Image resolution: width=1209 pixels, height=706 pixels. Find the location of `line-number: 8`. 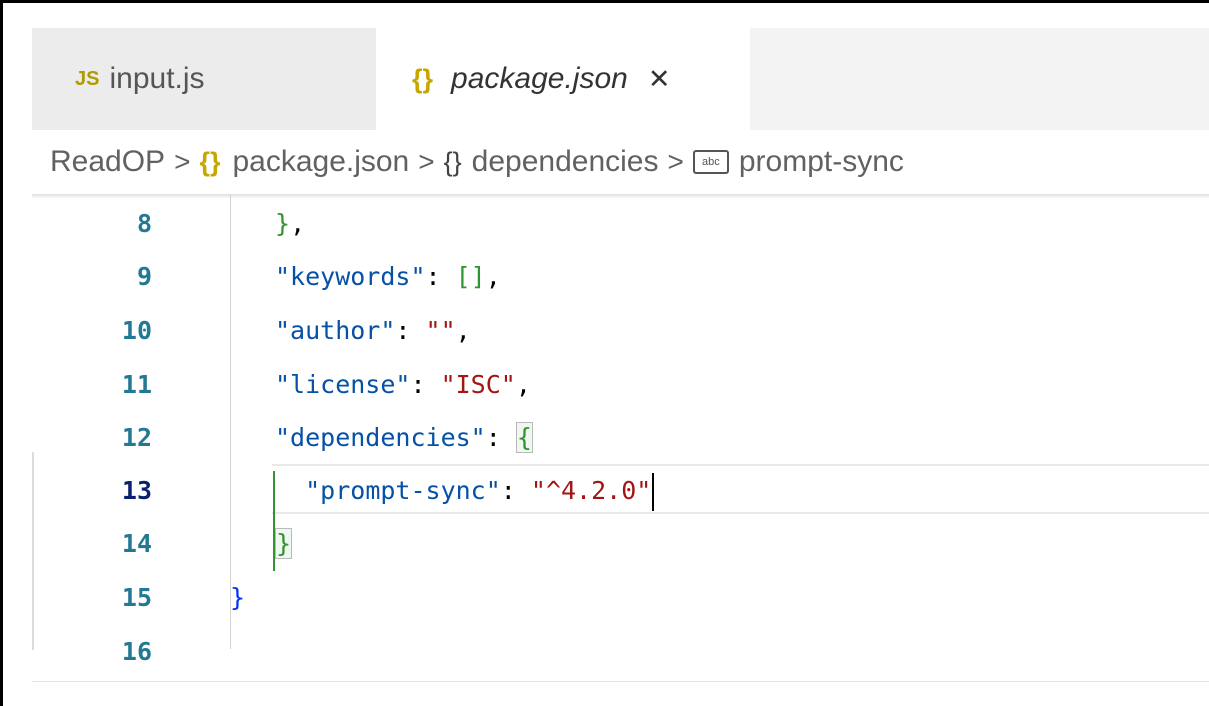

line-number: 8 is located at coordinates (144, 223).